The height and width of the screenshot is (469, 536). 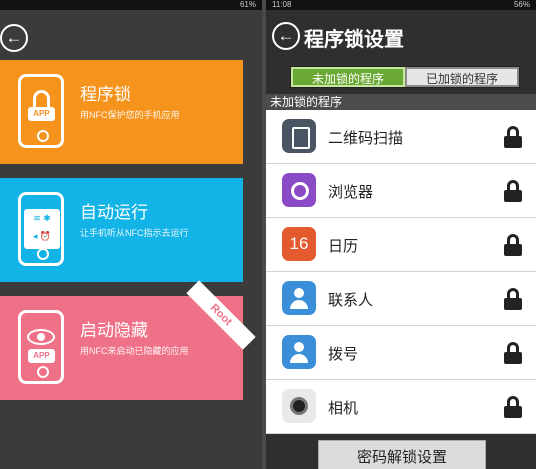 What do you see at coordinates (366, 138) in the screenshot?
I see `app-name: 二维码扫描` at bounding box center [366, 138].